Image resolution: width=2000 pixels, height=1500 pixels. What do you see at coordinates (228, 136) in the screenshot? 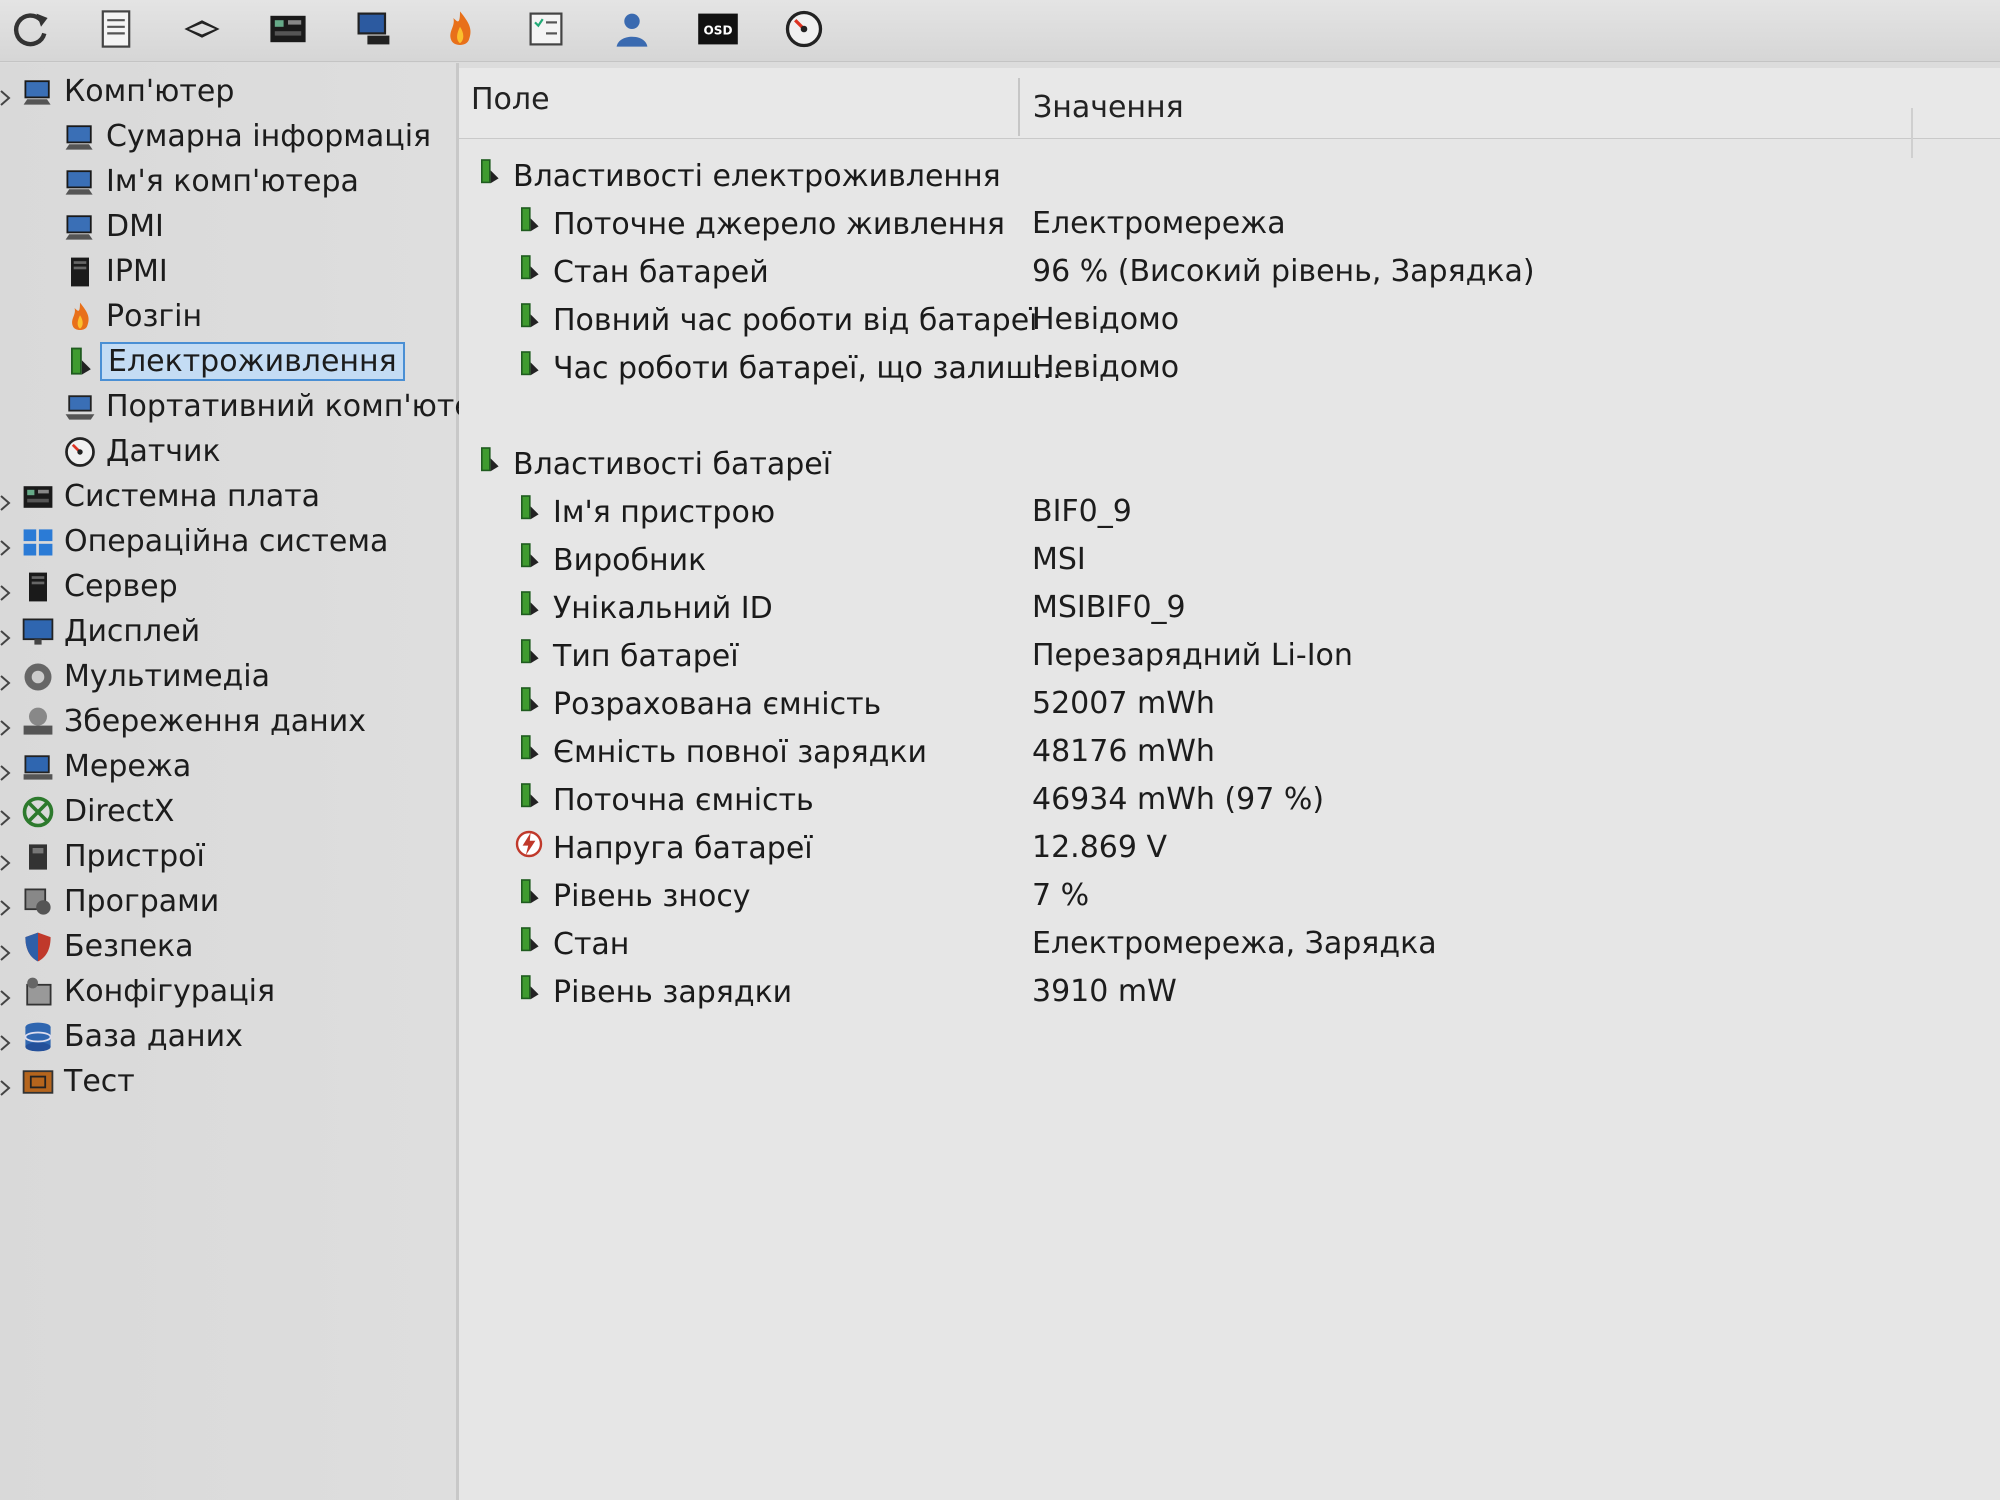
I see `tree-item: Сумарна інформація` at bounding box center [228, 136].